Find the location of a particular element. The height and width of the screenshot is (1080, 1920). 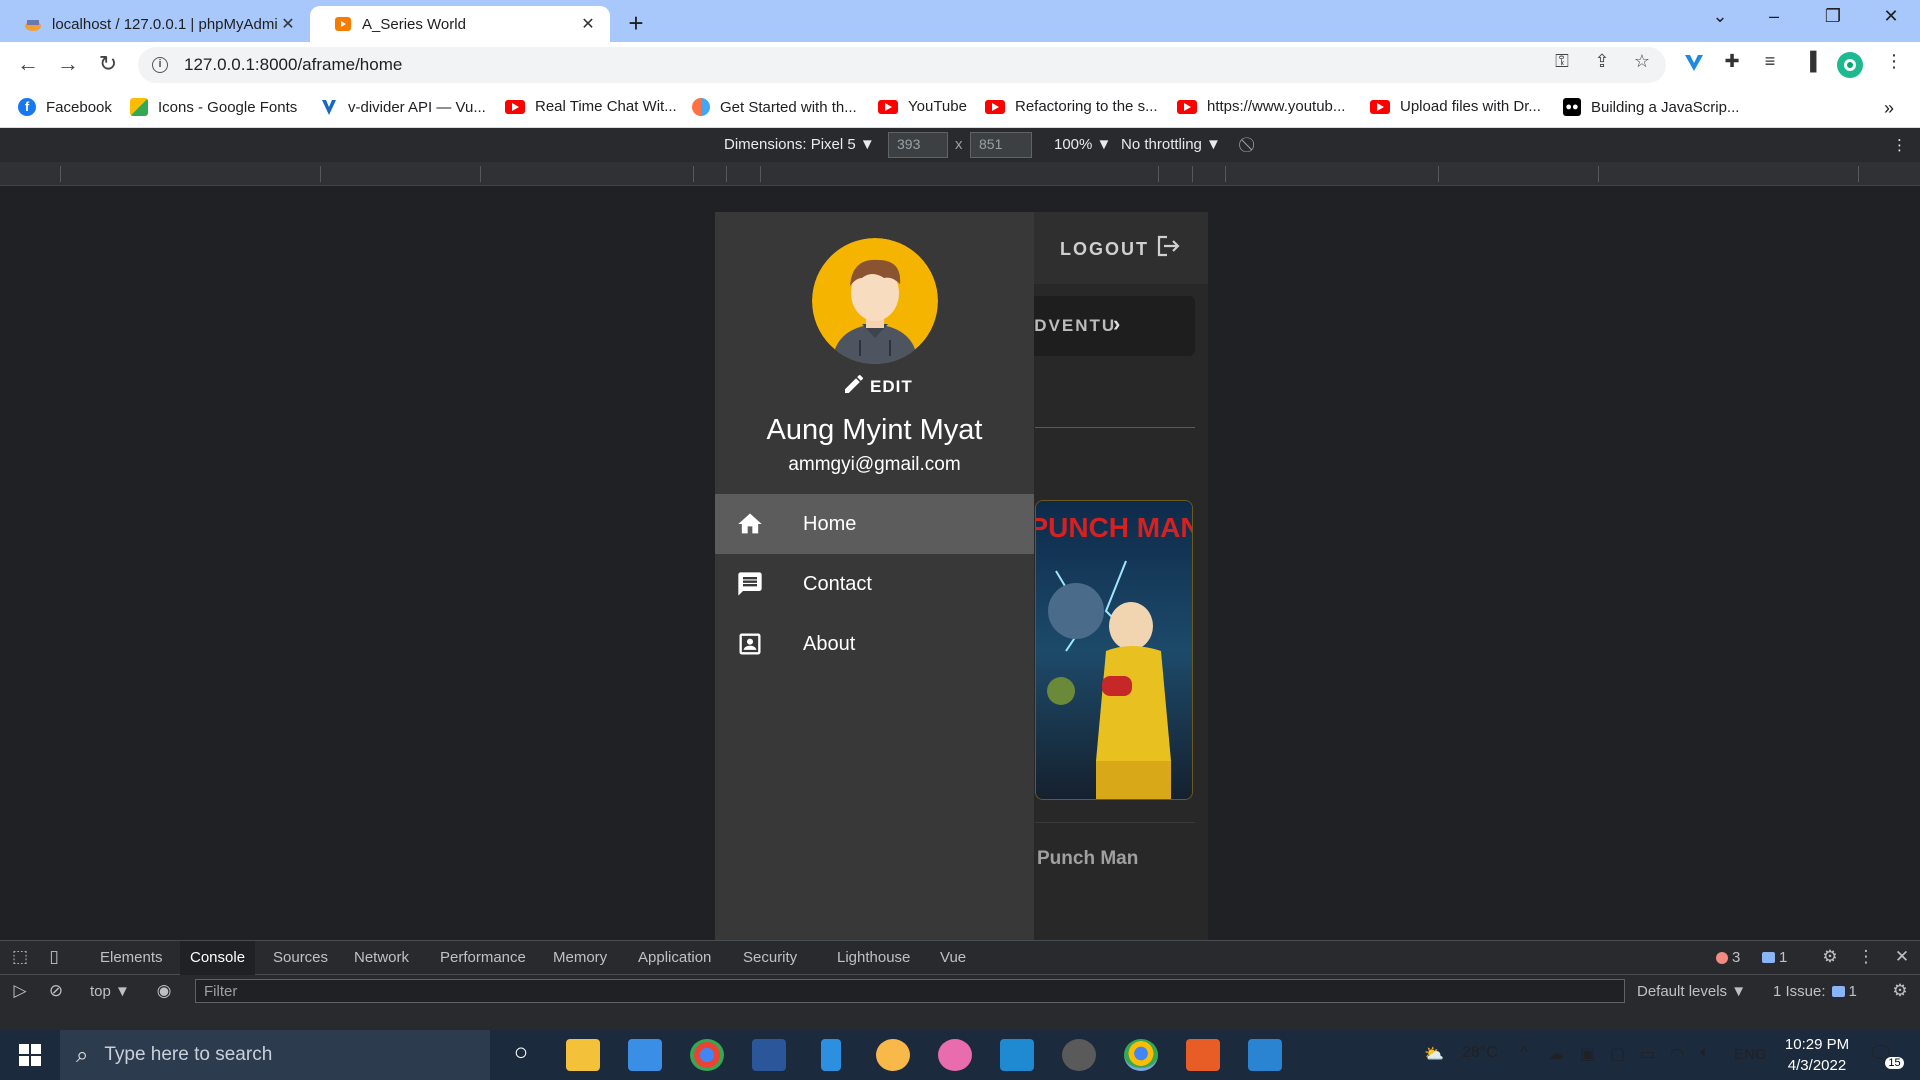

throttling-select: No throttling ▼ is located at coordinates (1171, 144).